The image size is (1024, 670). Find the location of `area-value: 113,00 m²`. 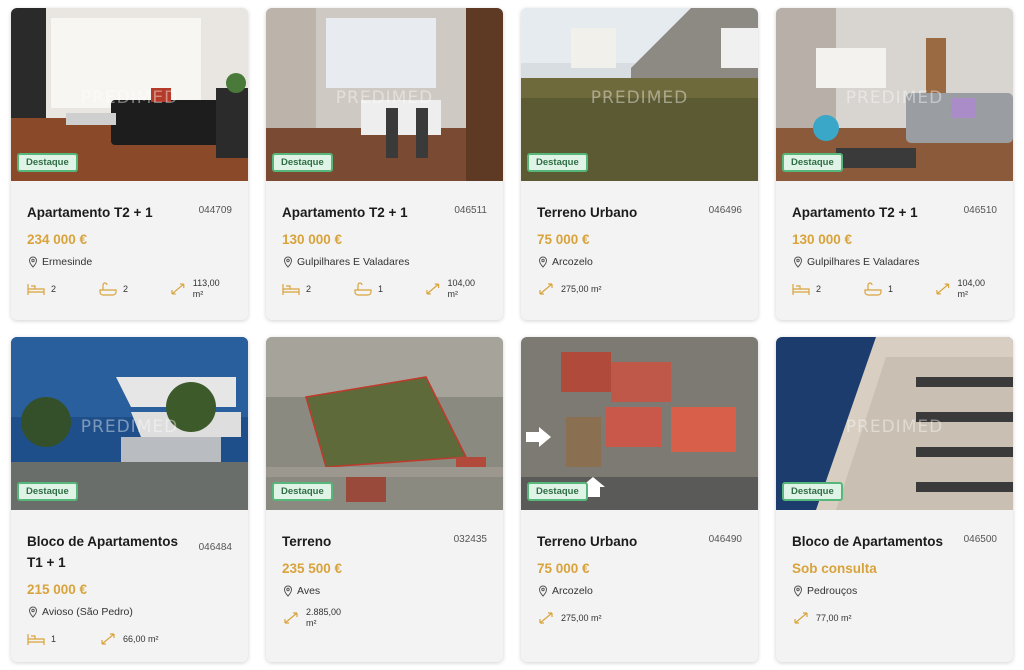

area-value: 113,00 m² is located at coordinates (206, 288).